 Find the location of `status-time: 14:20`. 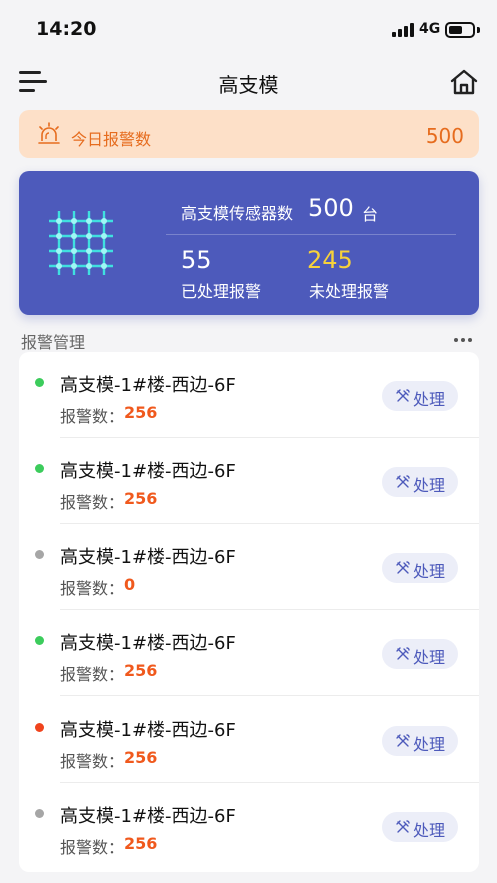

status-time: 14:20 is located at coordinates (66, 29).